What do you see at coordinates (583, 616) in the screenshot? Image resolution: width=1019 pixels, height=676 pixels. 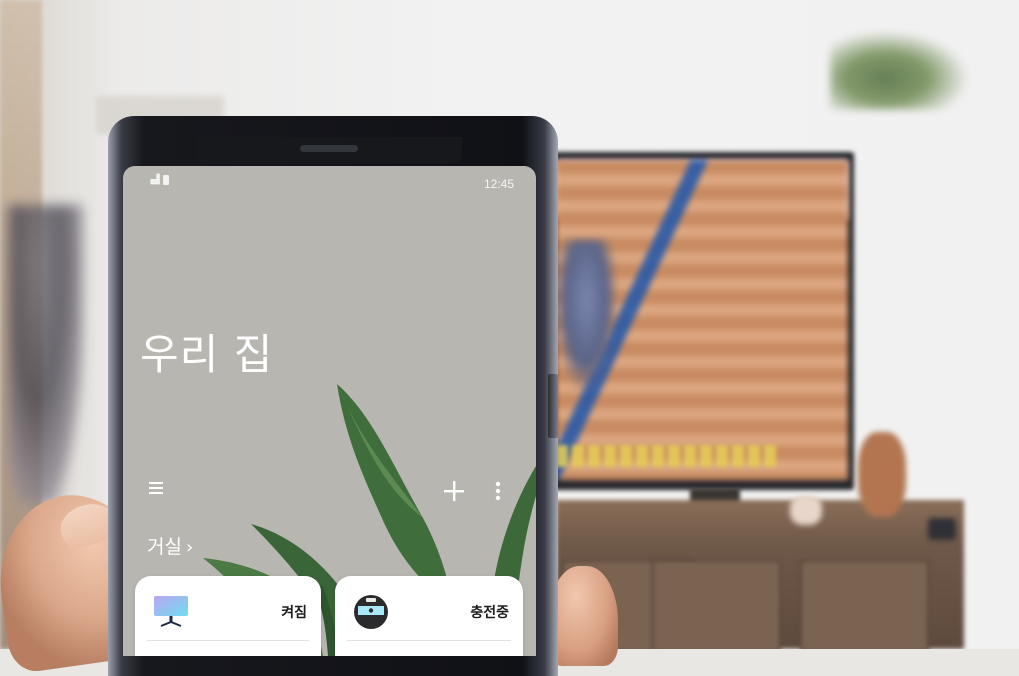 I see `hand-finger` at bounding box center [583, 616].